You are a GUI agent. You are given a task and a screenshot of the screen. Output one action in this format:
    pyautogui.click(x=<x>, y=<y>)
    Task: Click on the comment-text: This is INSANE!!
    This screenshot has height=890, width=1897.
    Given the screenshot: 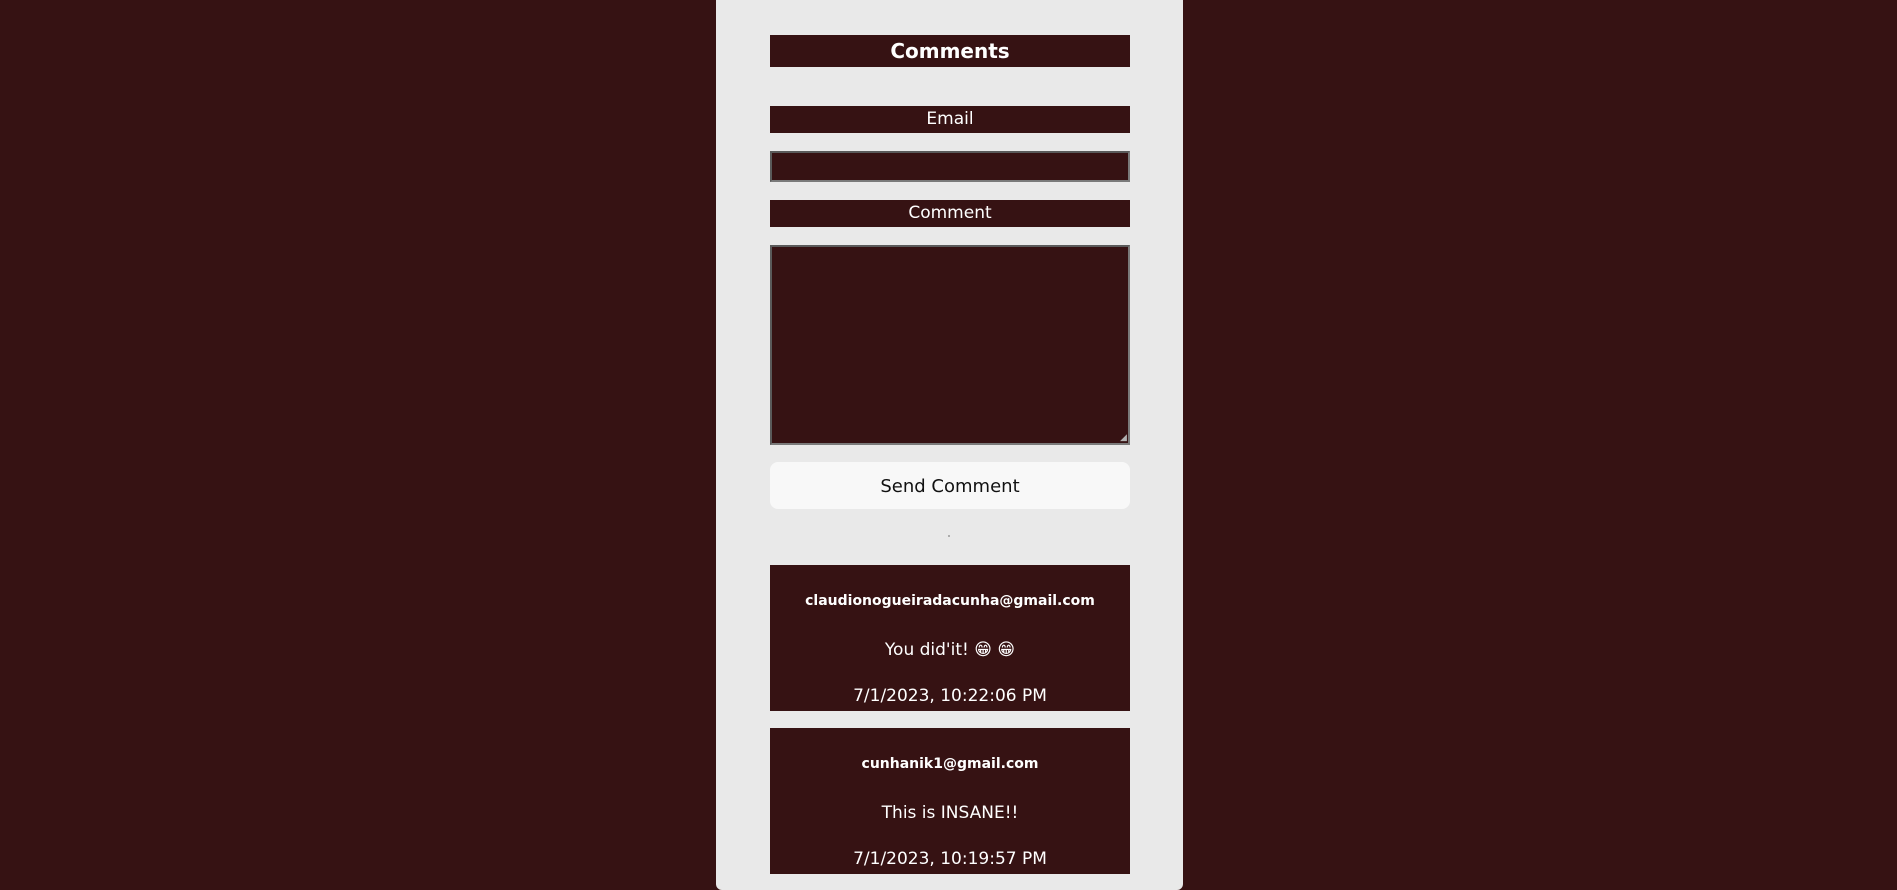 What is the action you would take?
    pyautogui.click(x=950, y=813)
    